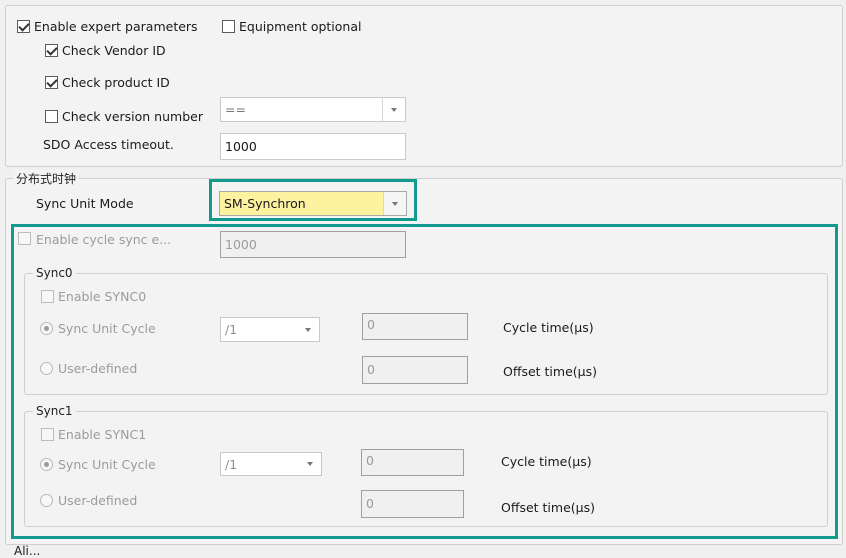 The height and width of the screenshot is (558, 846). I want to click on sync1-offset-time-value: 0, so click(370, 503).